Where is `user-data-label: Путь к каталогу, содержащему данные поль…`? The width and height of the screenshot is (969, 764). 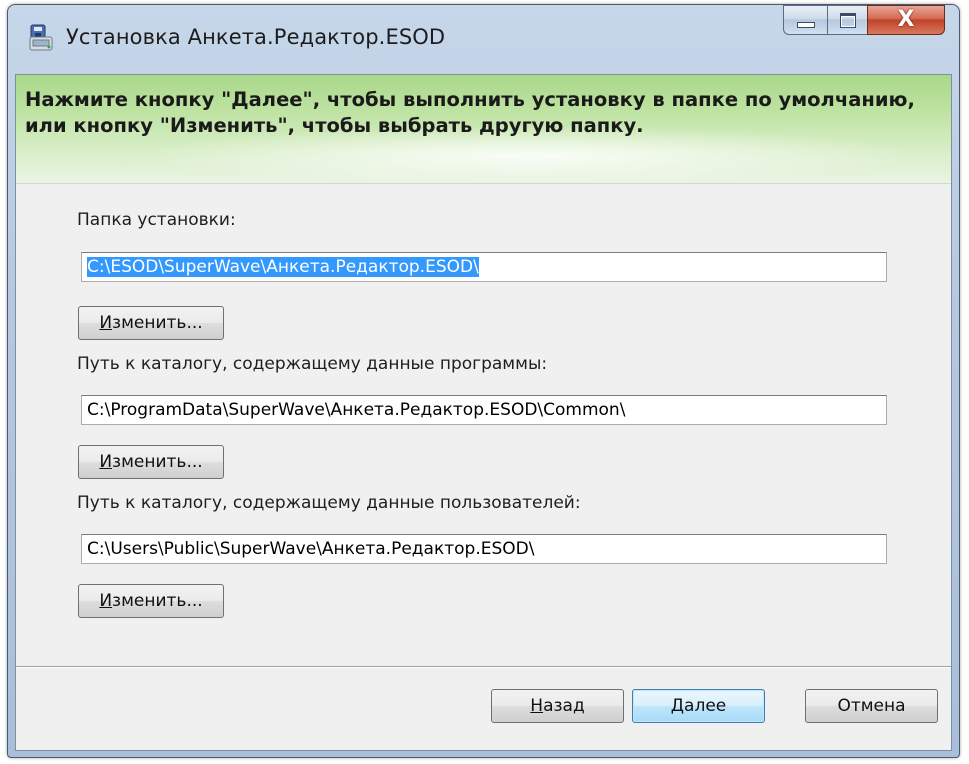 user-data-label: Путь к каталогу, содержащему данные поль… is located at coordinates (329, 503).